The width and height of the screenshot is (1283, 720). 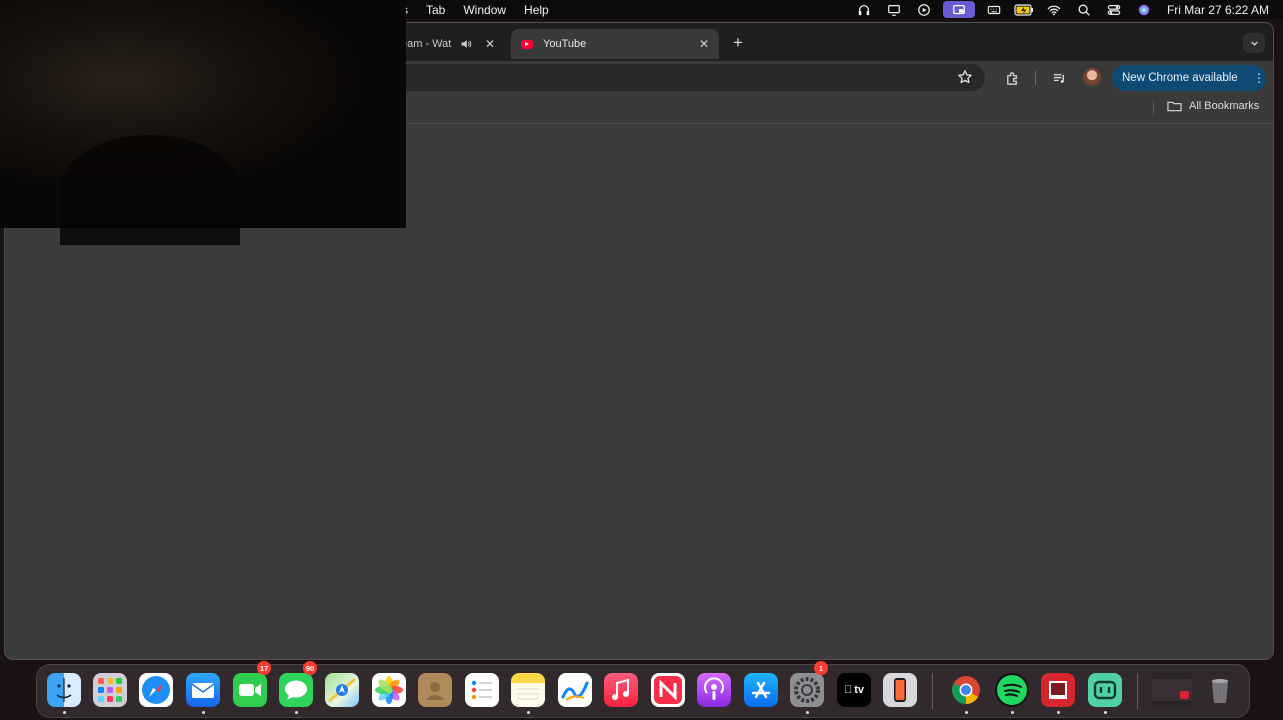 What do you see at coordinates (807, 690) in the screenshot?
I see `settings-icon` at bounding box center [807, 690].